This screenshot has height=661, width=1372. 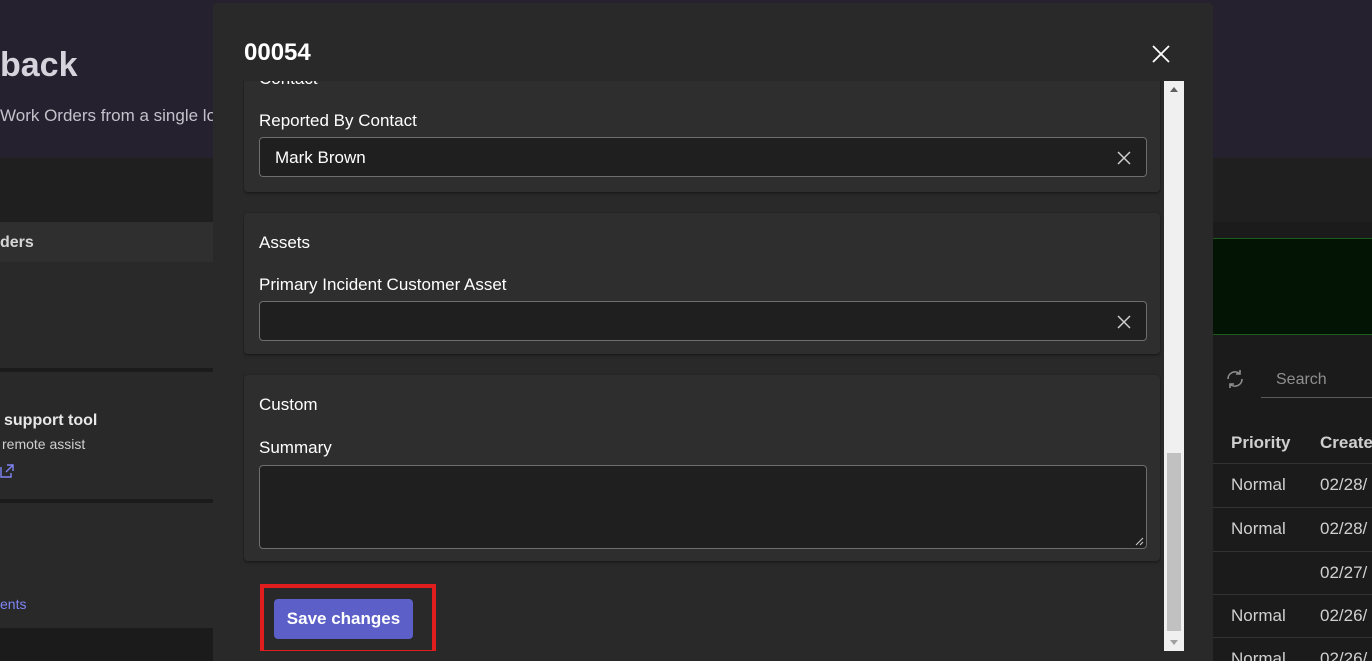 What do you see at coordinates (1301, 379) in the screenshot?
I see `background-search-placeholder: Search` at bounding box center [1301, 379].